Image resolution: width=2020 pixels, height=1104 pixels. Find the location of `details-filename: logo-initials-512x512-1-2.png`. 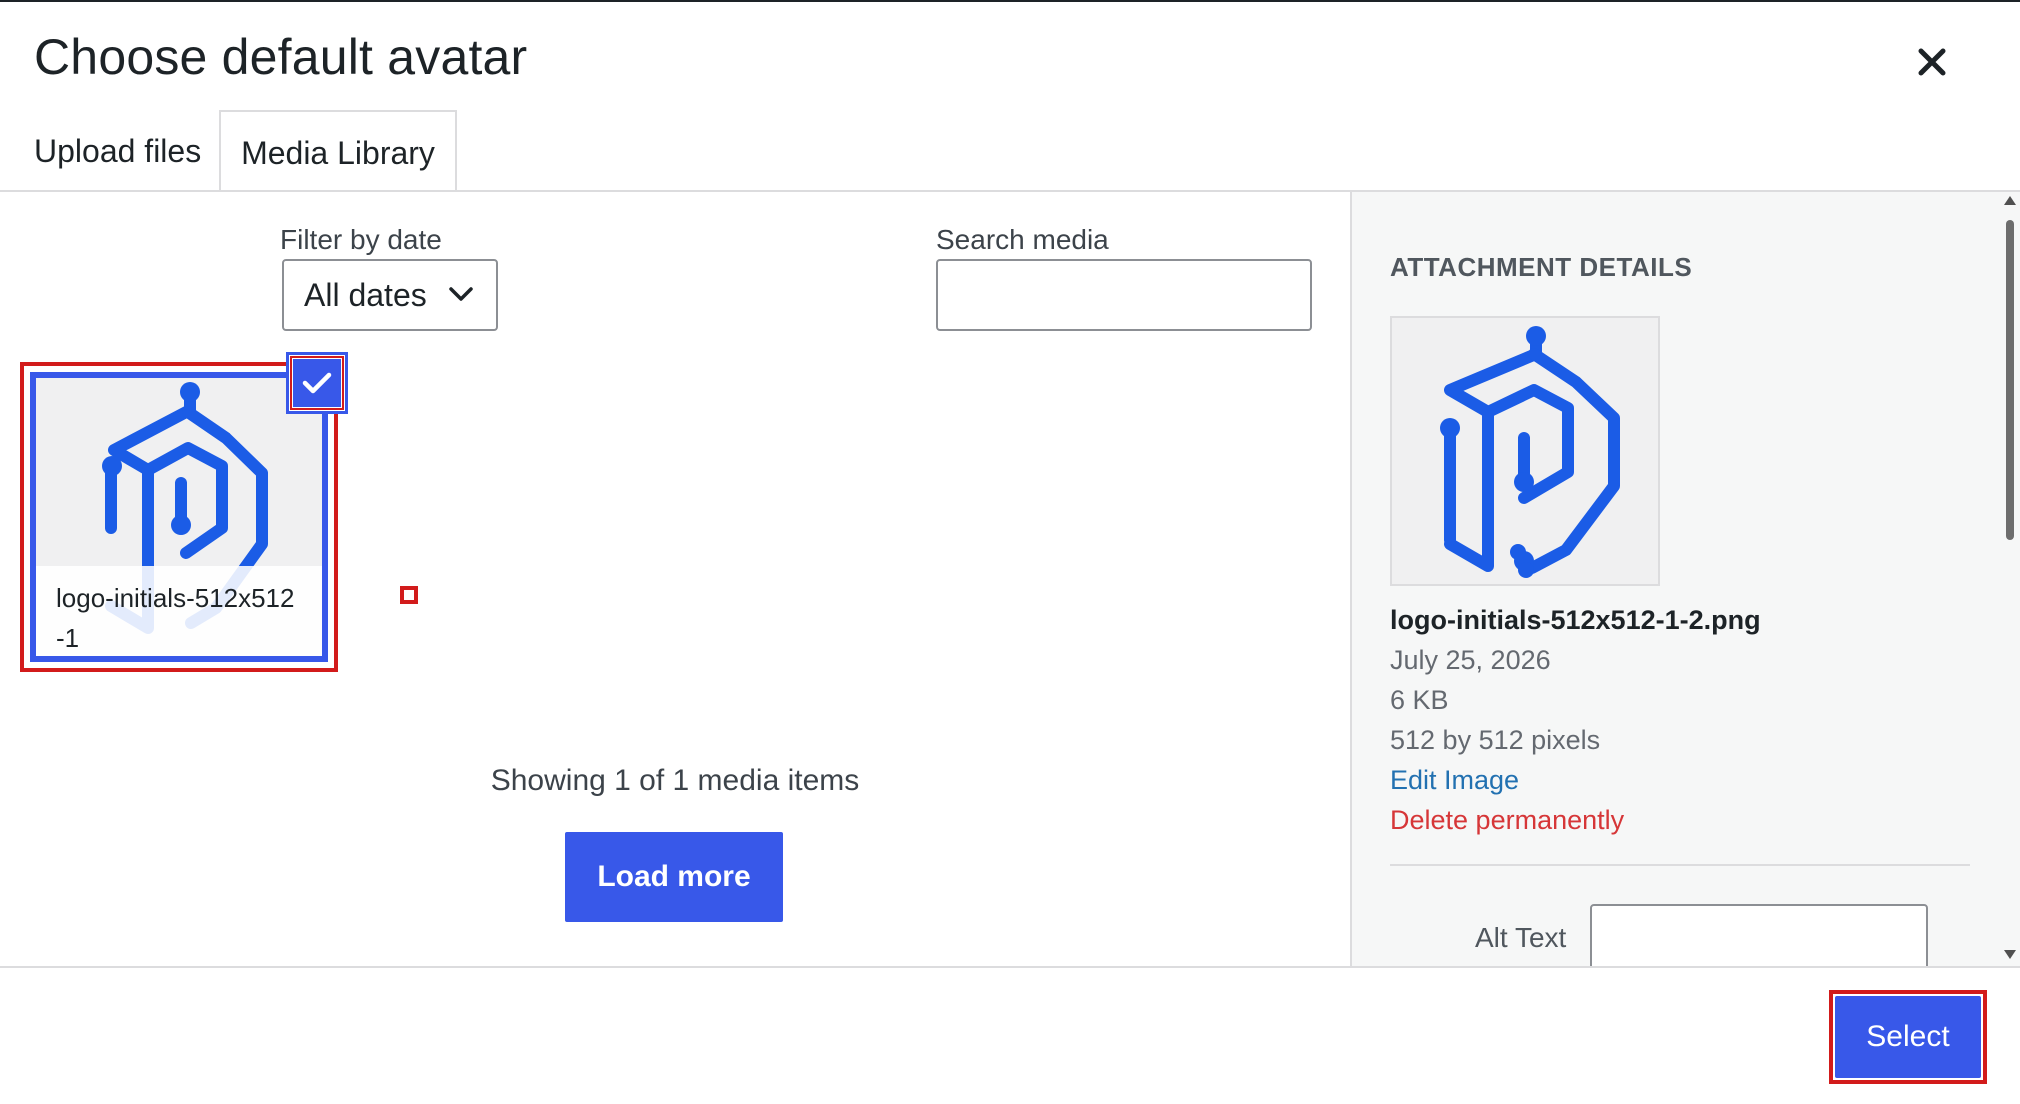

details-filename: logo-initials-512x512-1-2.png is located at coordinates (1575, 620).